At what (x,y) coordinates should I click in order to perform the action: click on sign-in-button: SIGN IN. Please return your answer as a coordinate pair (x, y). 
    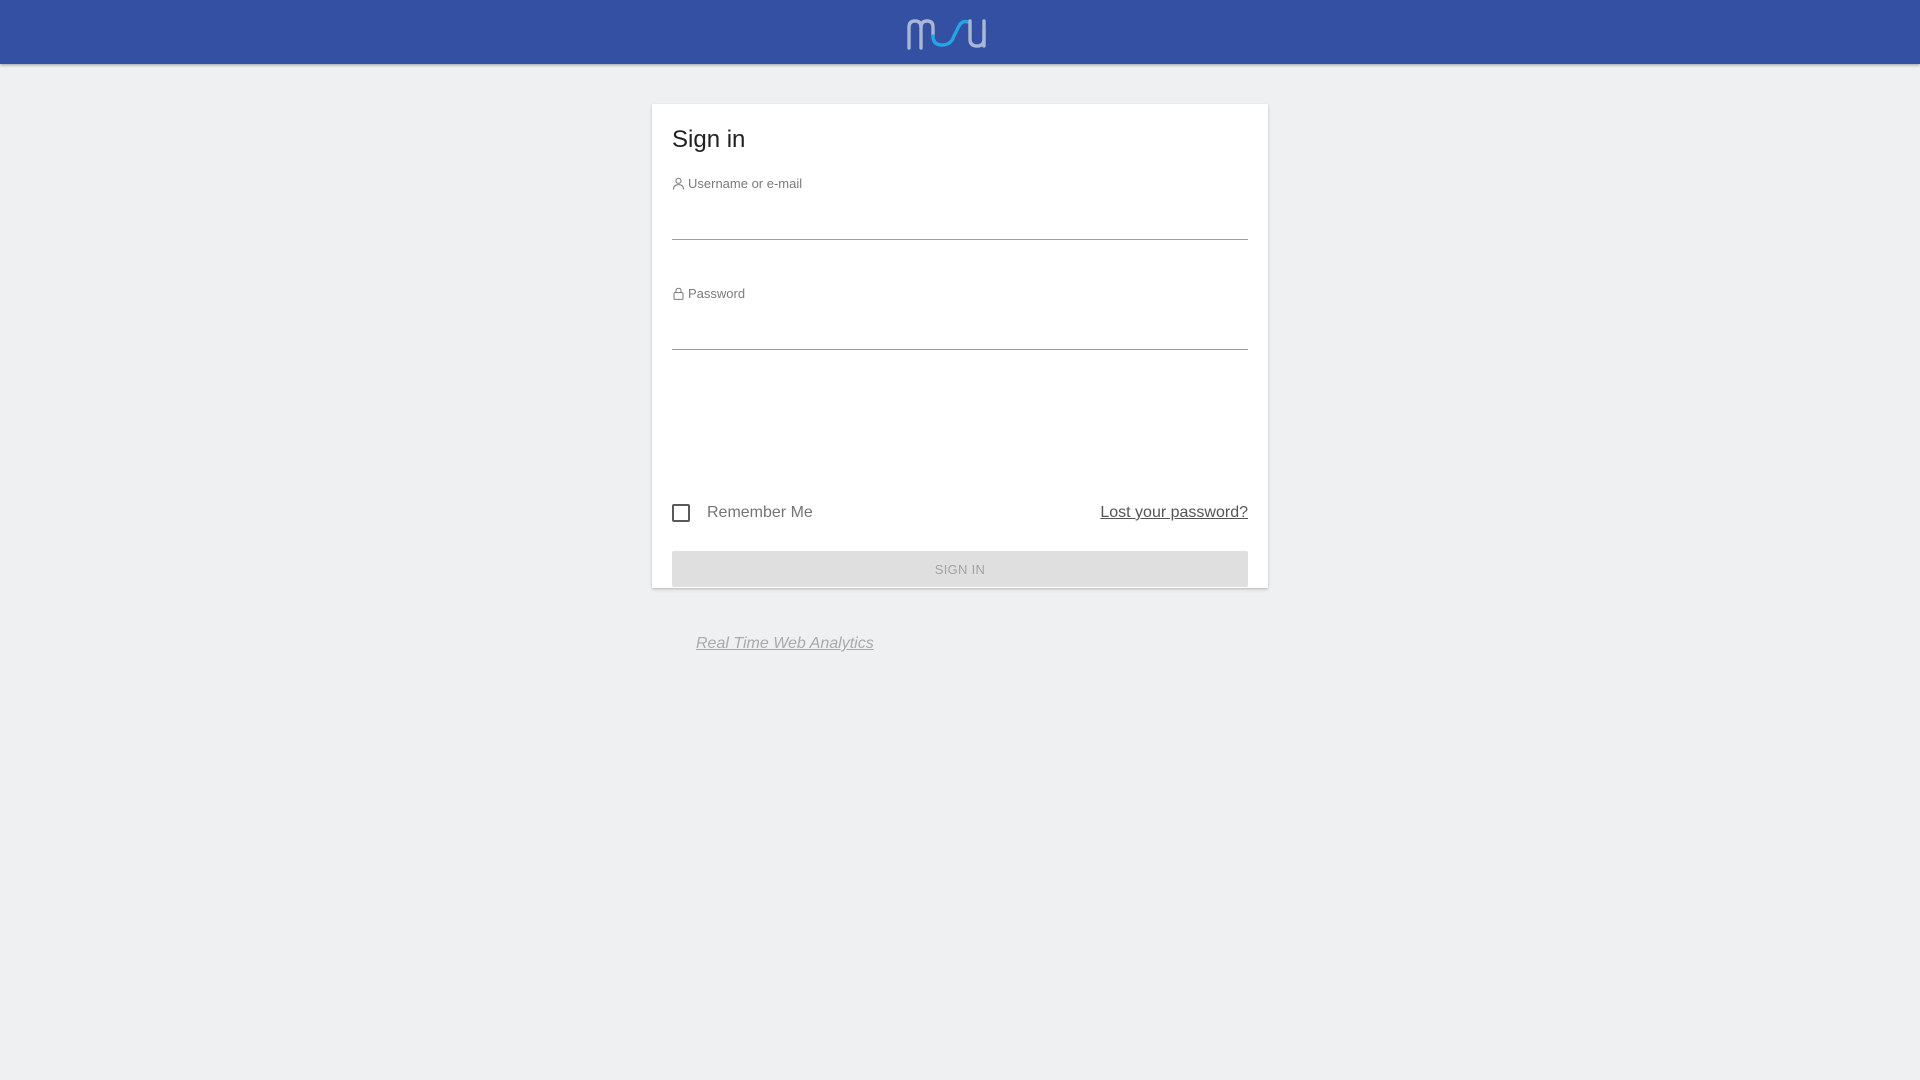
    Looking at the image, I should click on (960, 569).